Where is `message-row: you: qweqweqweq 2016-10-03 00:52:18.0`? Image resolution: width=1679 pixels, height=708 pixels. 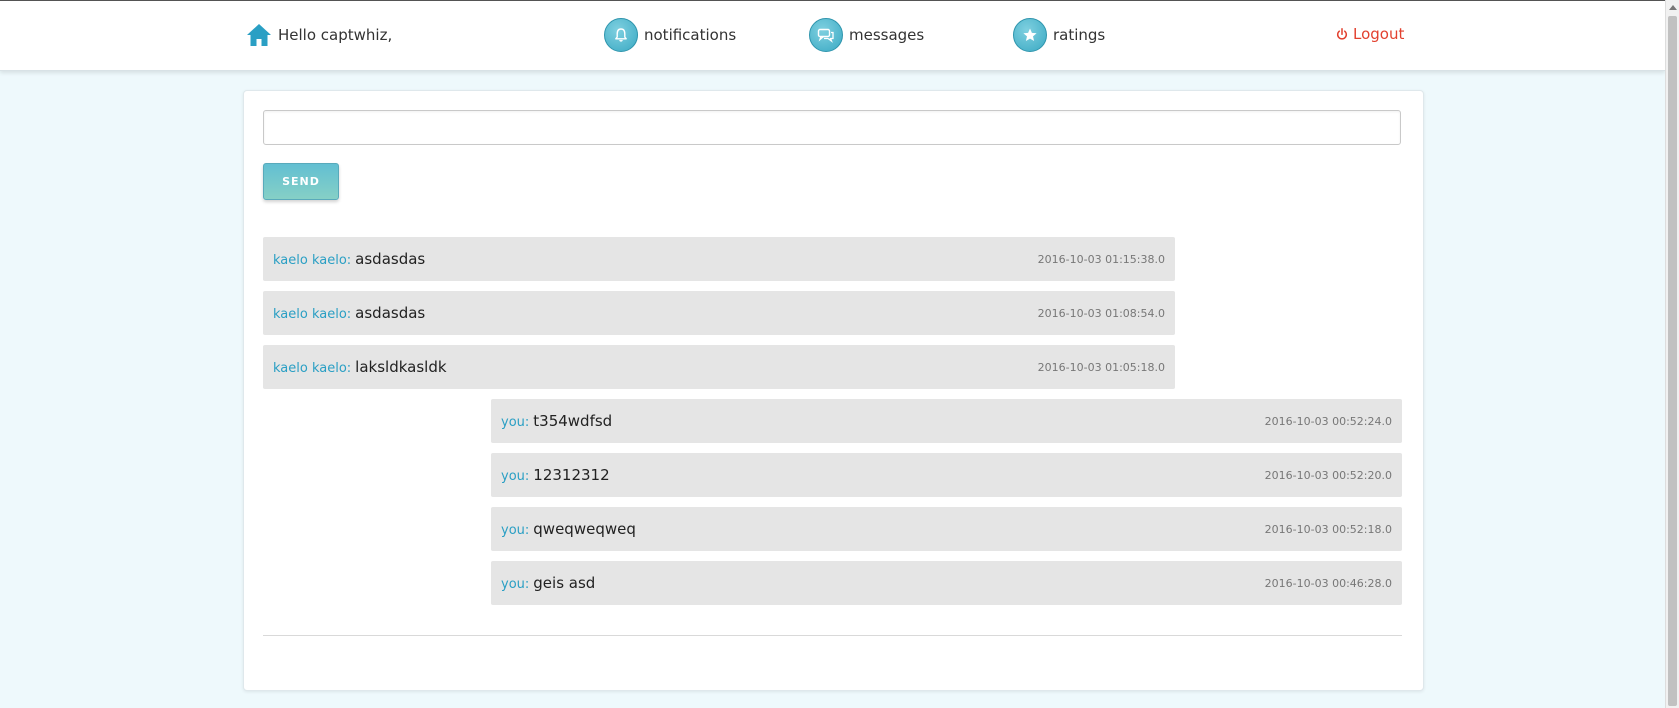 message-row: you: qweqweqweq 2016-10-03 00:52:18.0 is located at coordinates (946, 529).